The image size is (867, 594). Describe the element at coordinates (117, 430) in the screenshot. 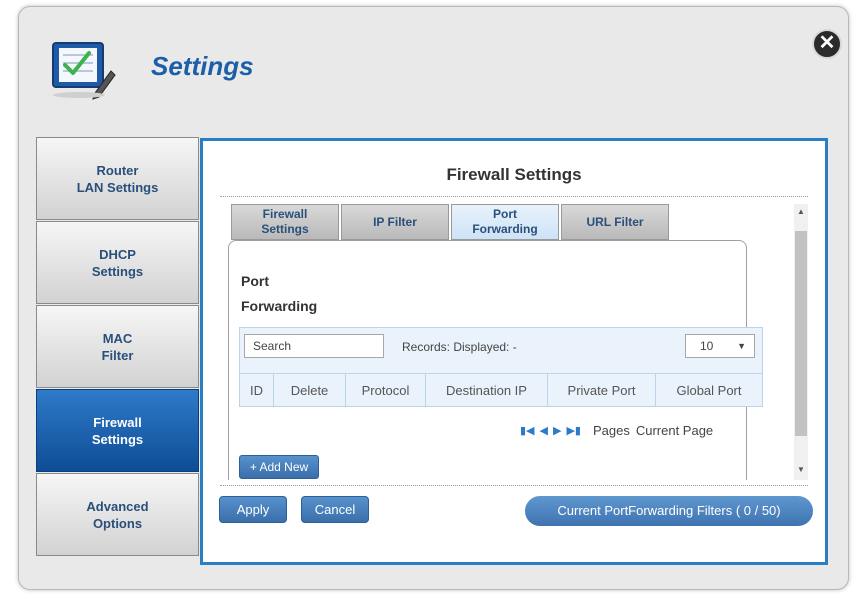

I see `sidebar-item-firewall-settings: Firewall Settings` at that location.